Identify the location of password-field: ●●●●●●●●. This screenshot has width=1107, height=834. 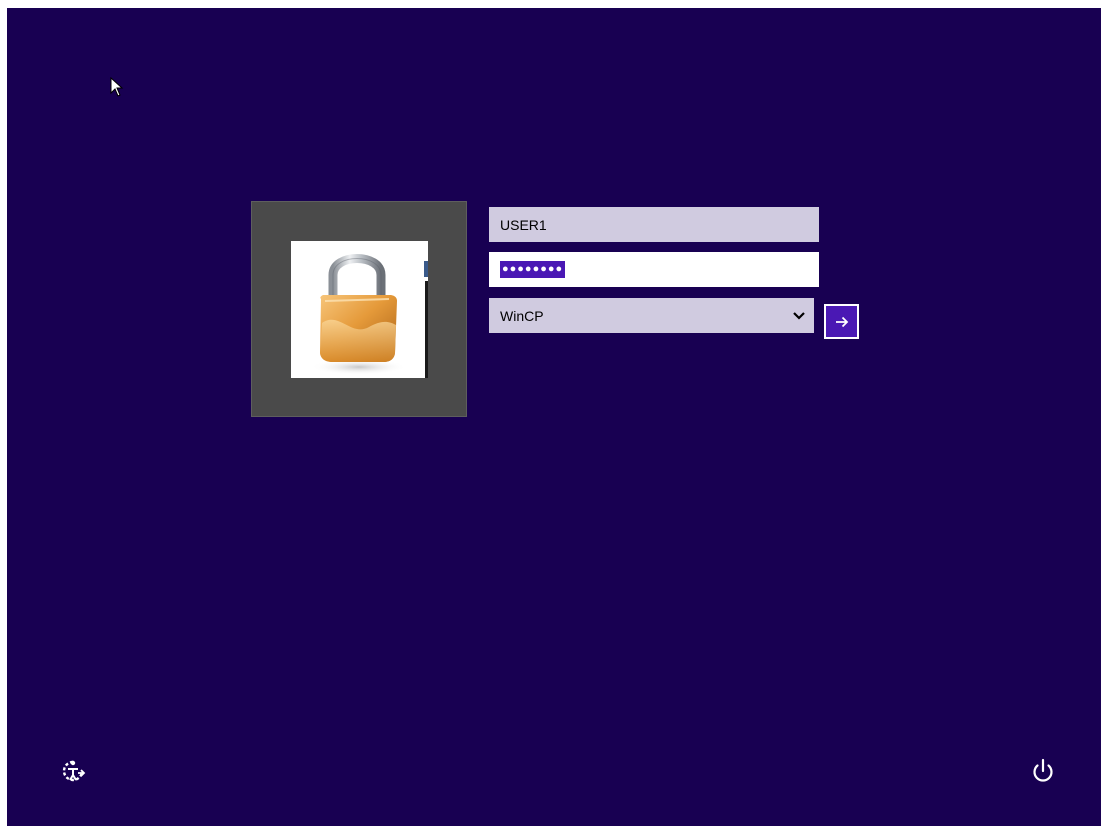
(654, 269).